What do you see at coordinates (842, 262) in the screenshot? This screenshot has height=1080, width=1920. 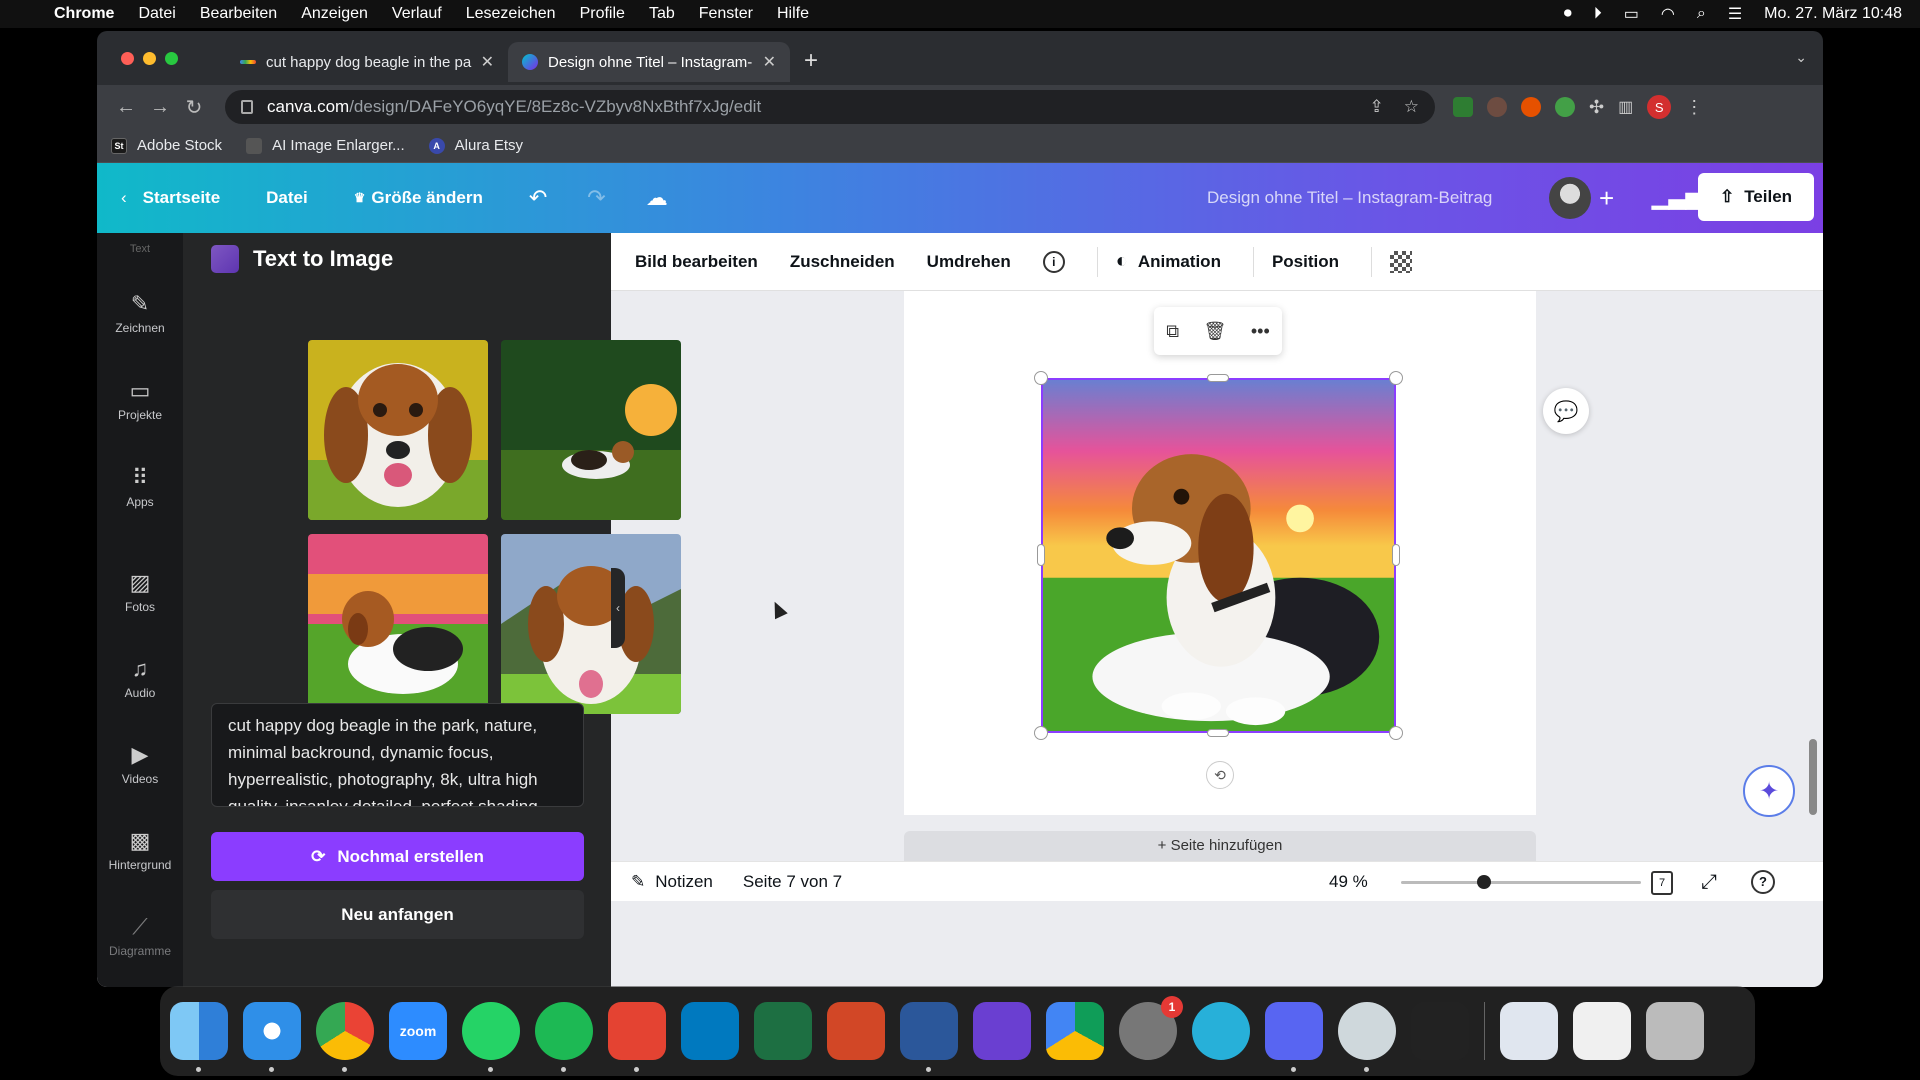 I see `crop-button: Zuschneiden` at bounding box center [842, 262].